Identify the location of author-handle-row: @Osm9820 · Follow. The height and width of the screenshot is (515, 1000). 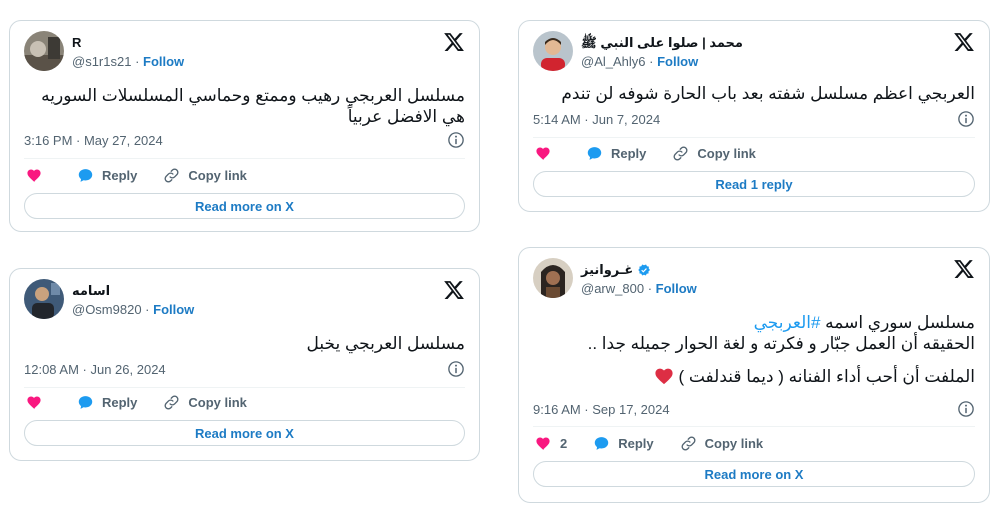
(133, 309).